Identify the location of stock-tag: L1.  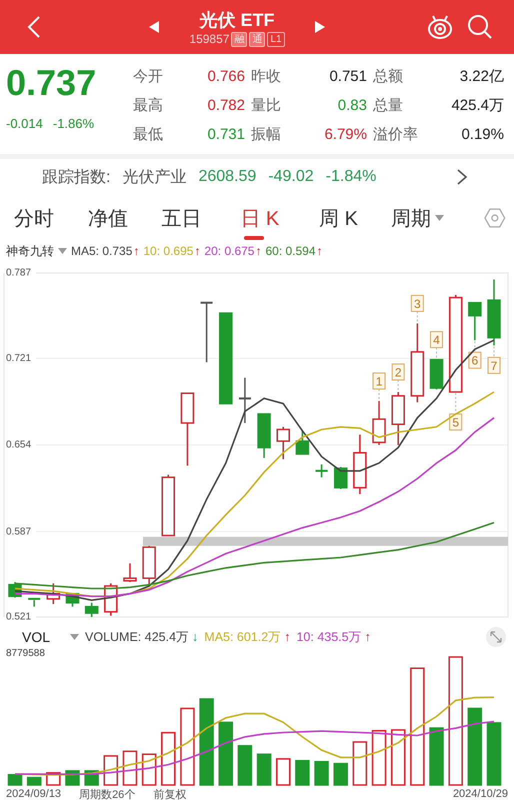
(276, 39).